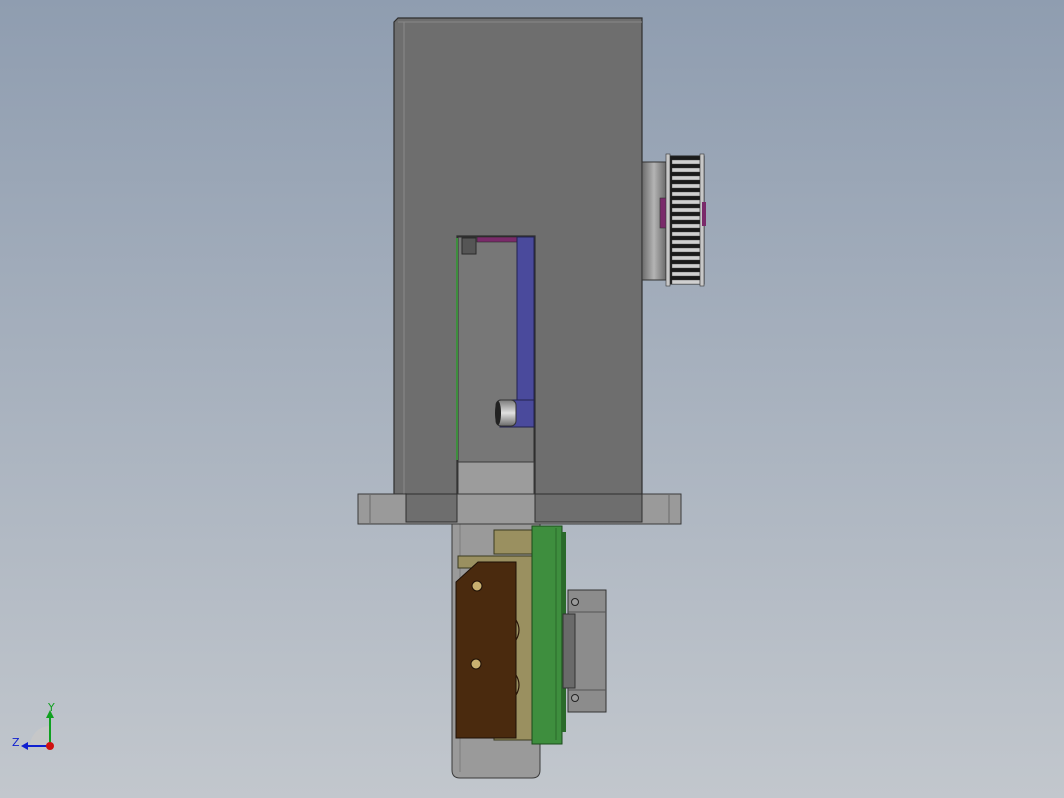 The height and width of the screenshot is (798, 1064). Describe the element at coordinates (16, 742) in the screenshot. I see `z-axis-label: Z` at that location.